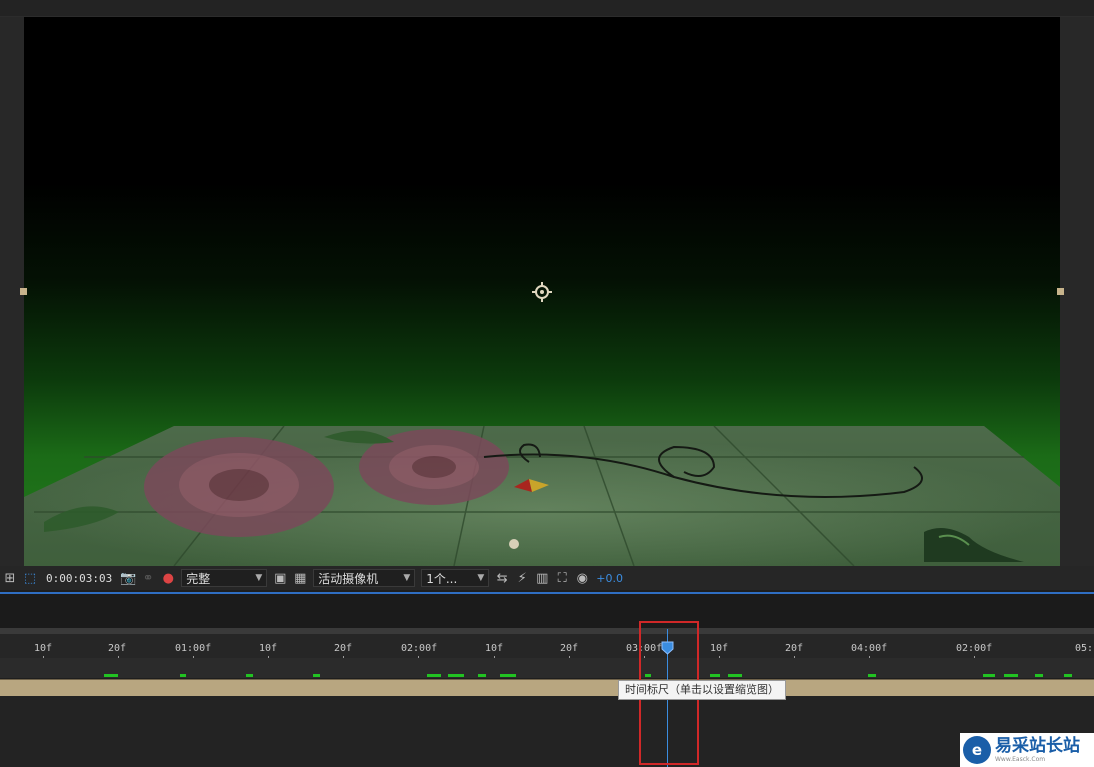 The width and height of the screenshot is (1094, 767). I want to click on transparency-grid-icon: ▦, so click(300, 578).